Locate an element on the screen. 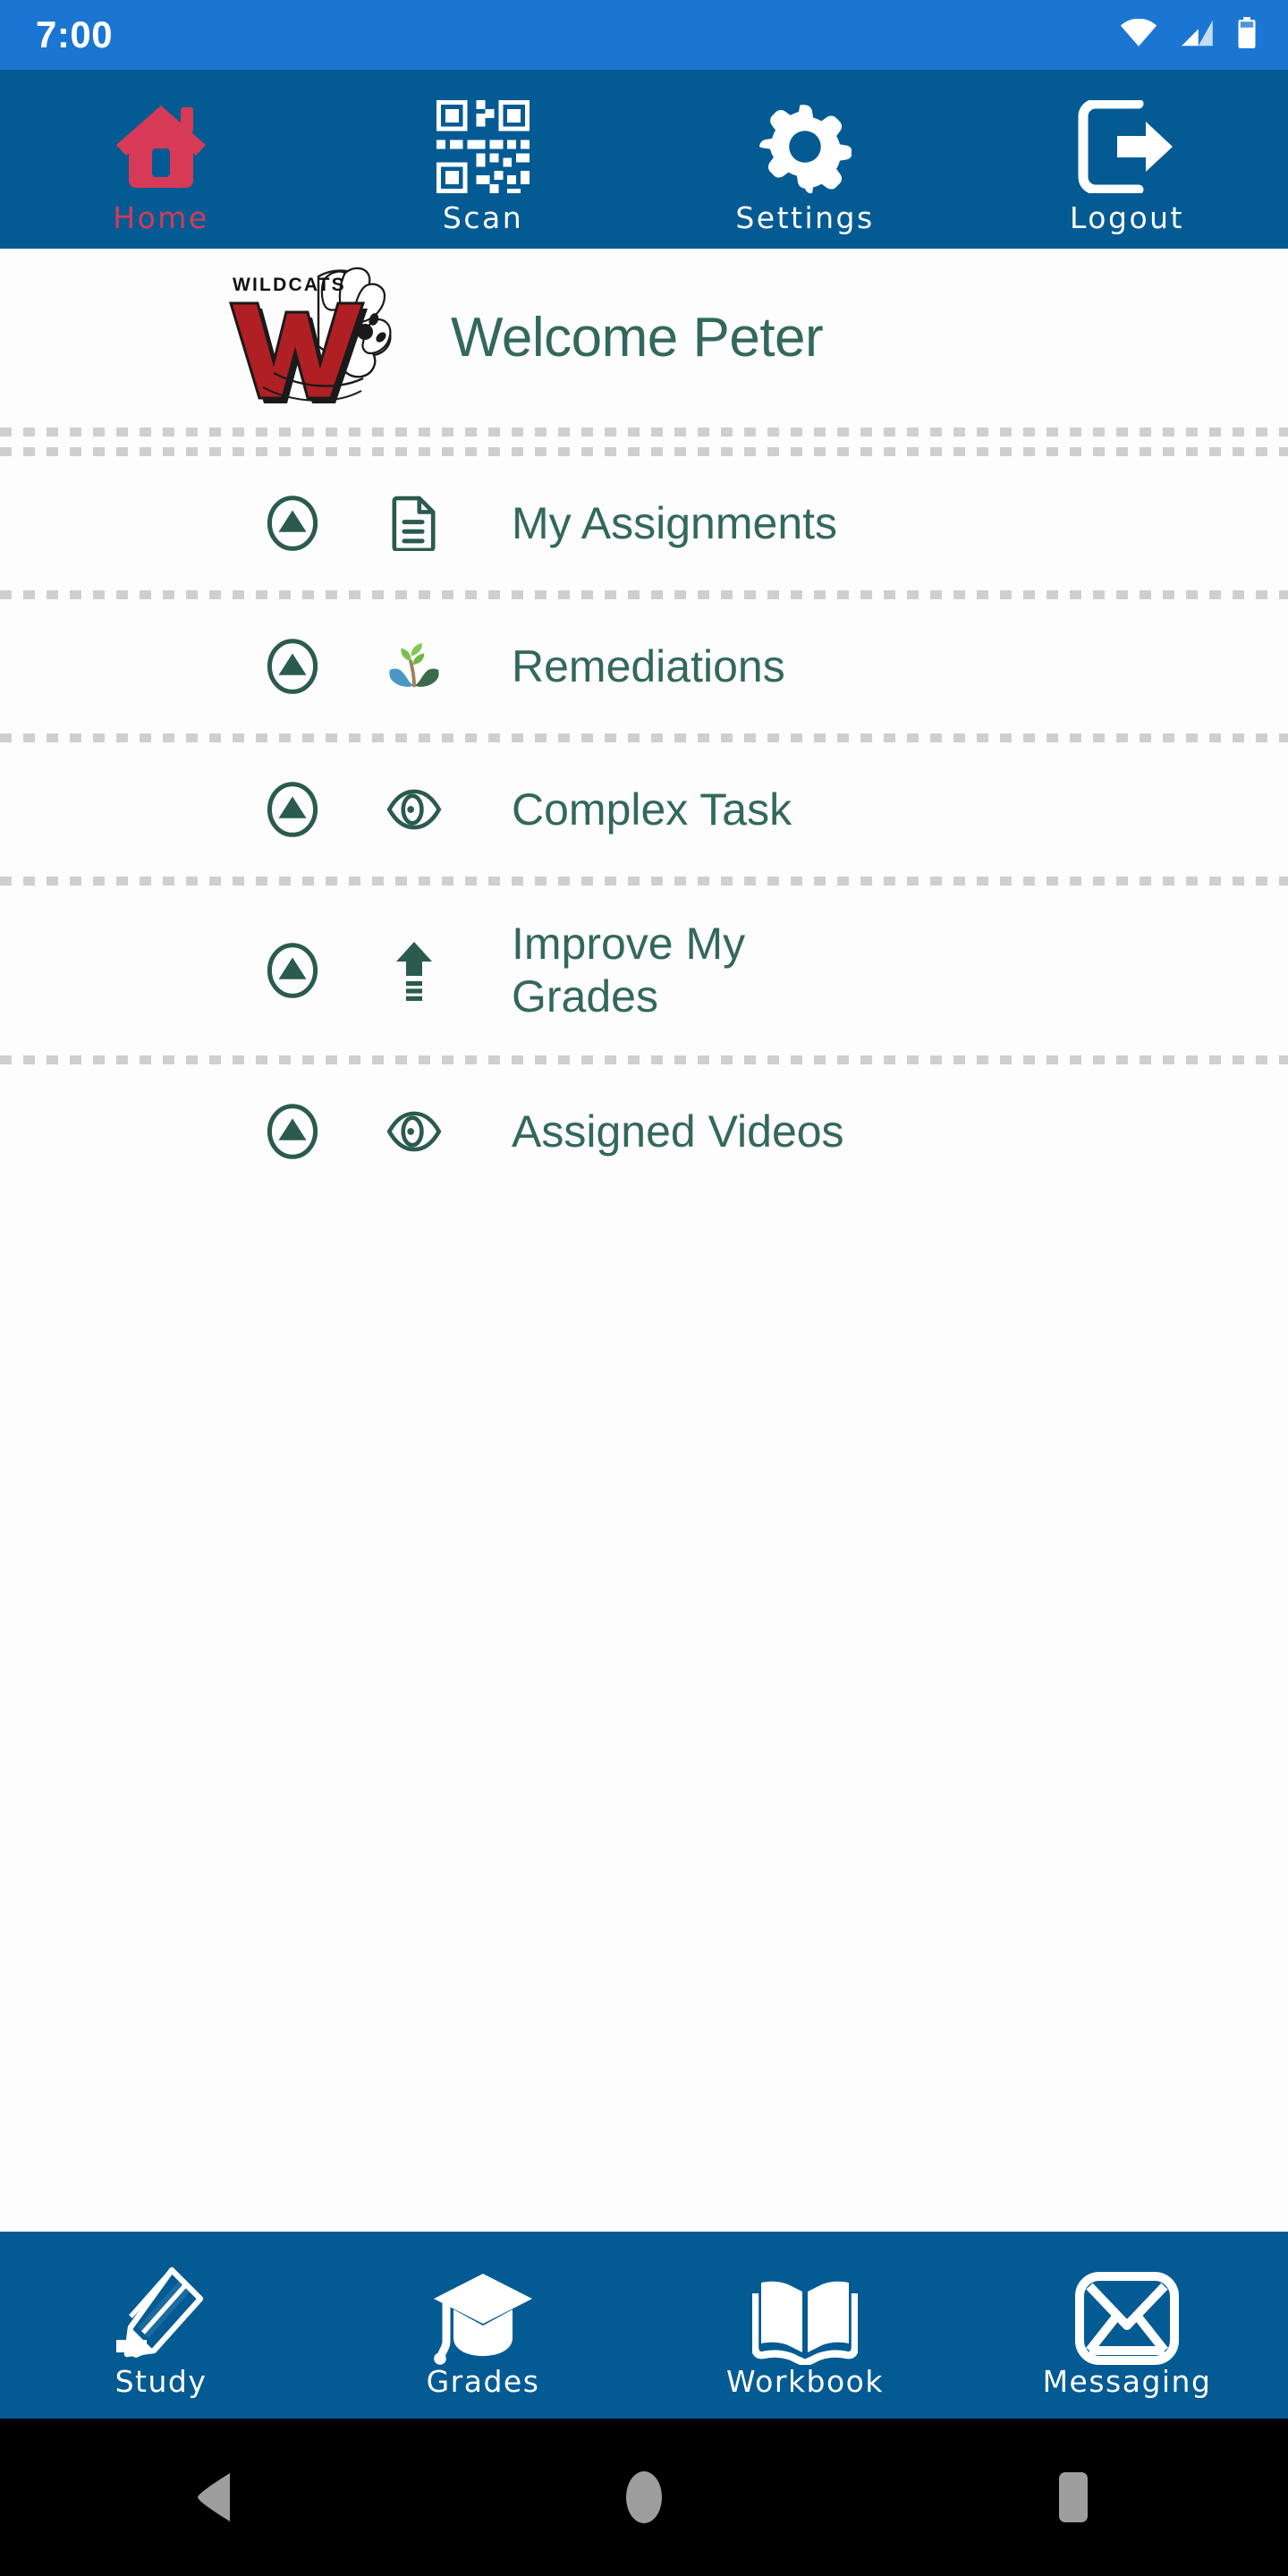 The width and height of the screenshot is (1288, 2576). pencil-icon is located at coordinates (161, 2312).